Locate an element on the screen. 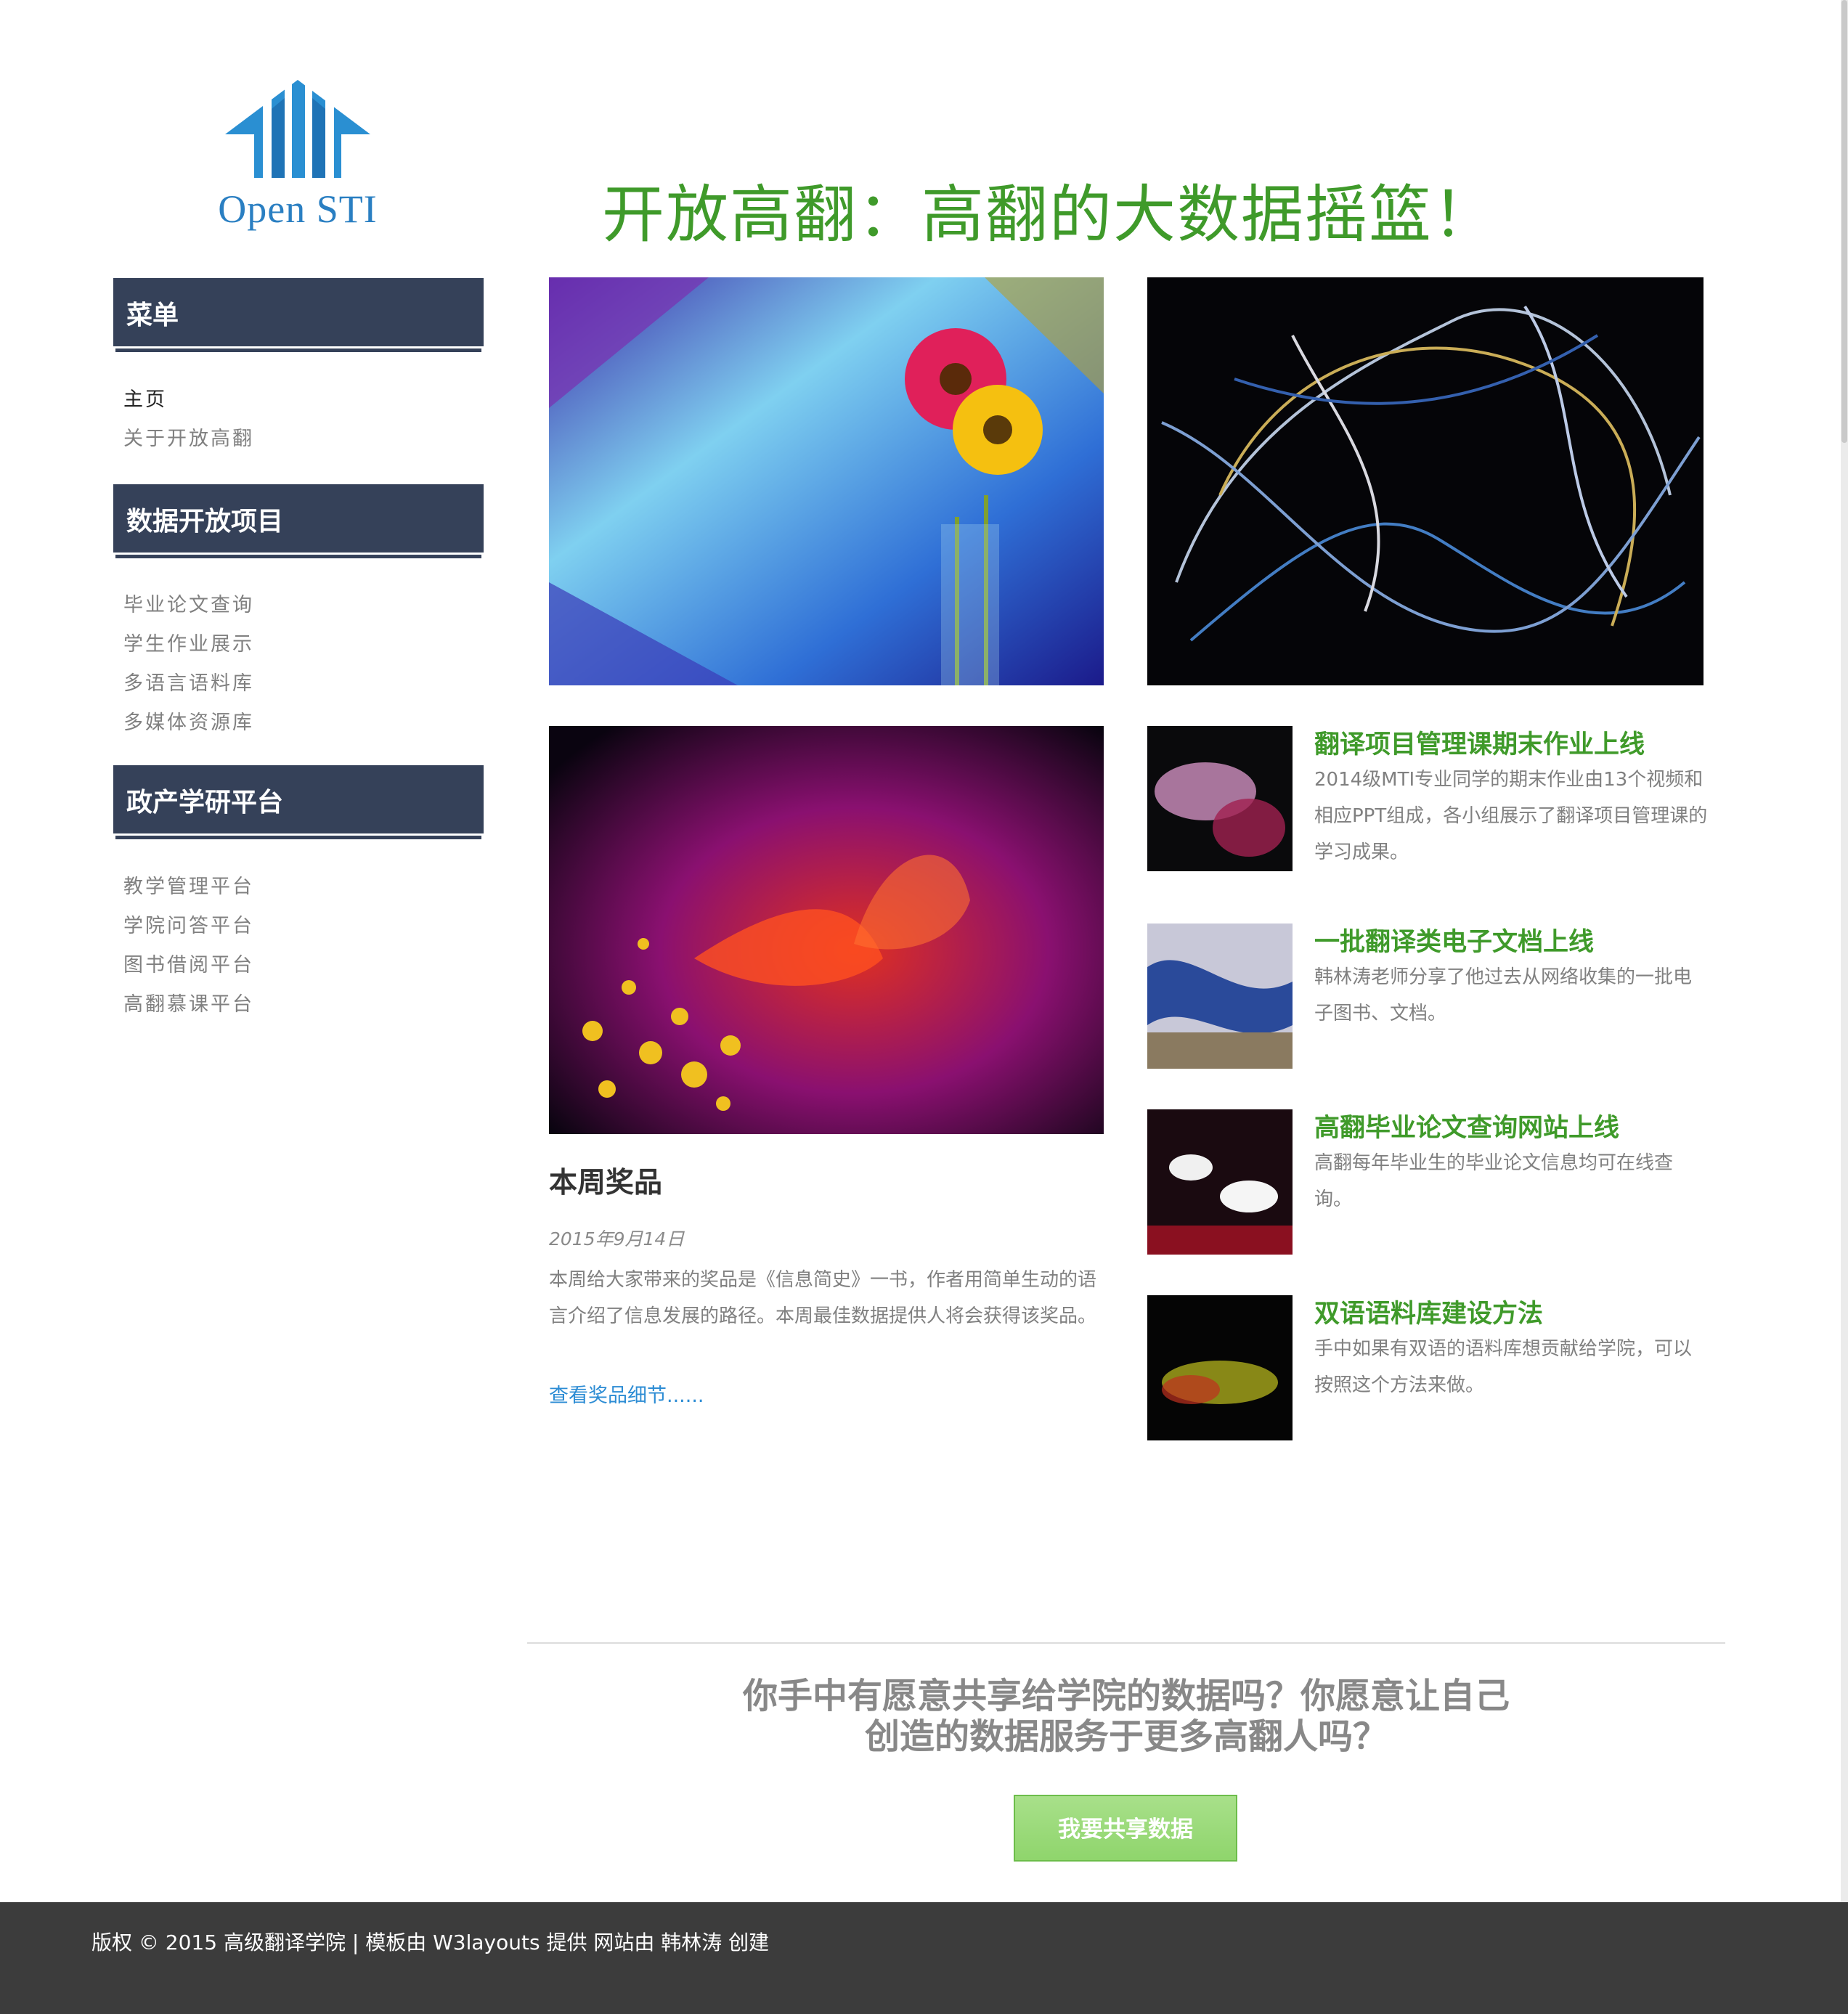 The height and width of the screenshot is (2014, 1848). sidebar-item-multimedia: 多媒体资源库 is located at coordinates (189, 720).